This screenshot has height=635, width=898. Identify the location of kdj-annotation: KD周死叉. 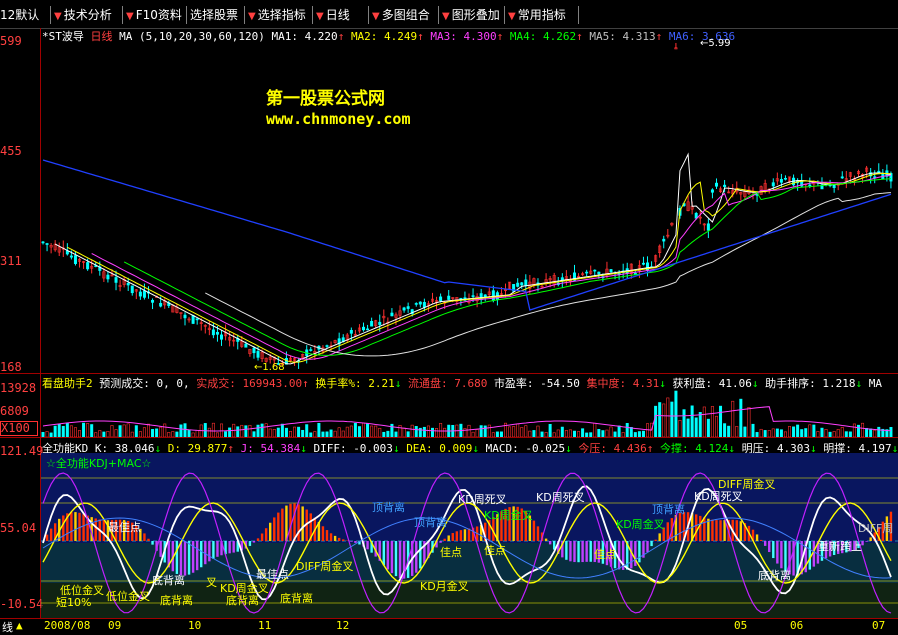
(560, 497).